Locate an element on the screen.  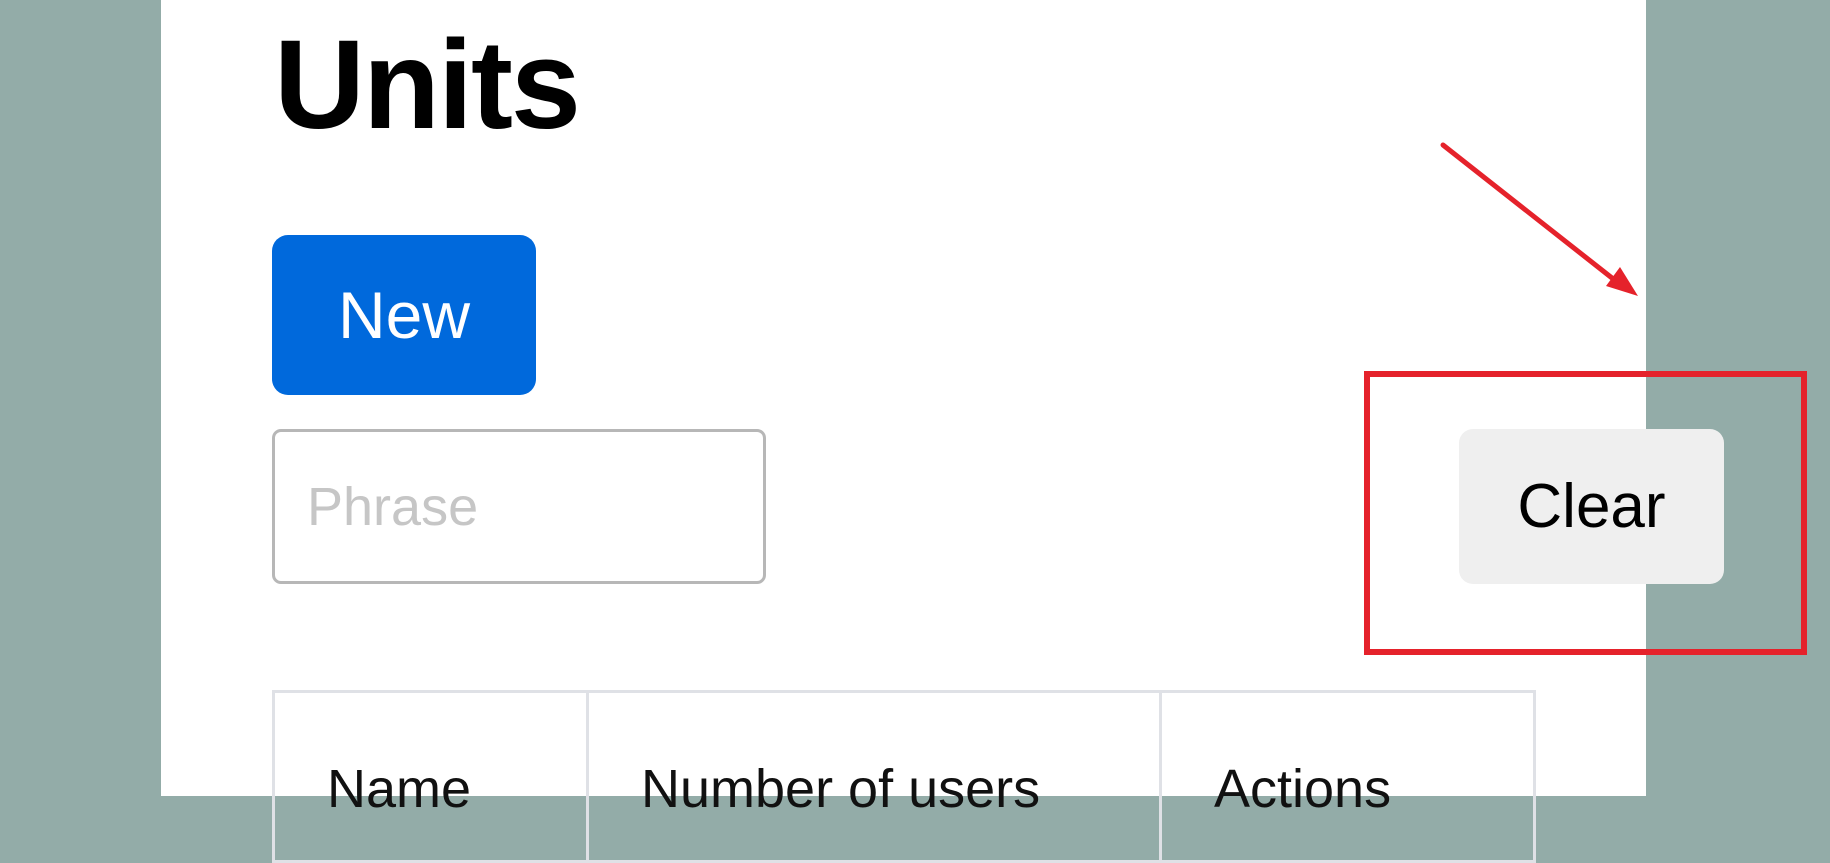
column-header-name: Name is located at coordinates (430, 776).